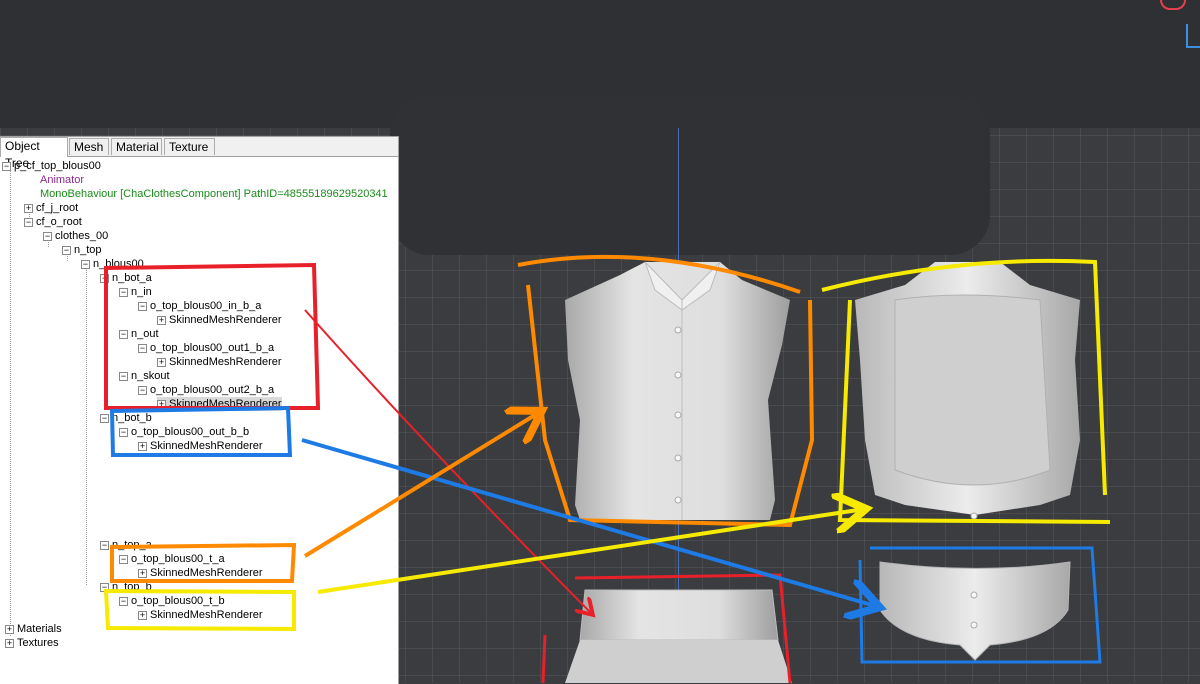 The height and width of the screenshot is (684, 1200). I want to click on tree-node-label: n_in, so click(141, 292).